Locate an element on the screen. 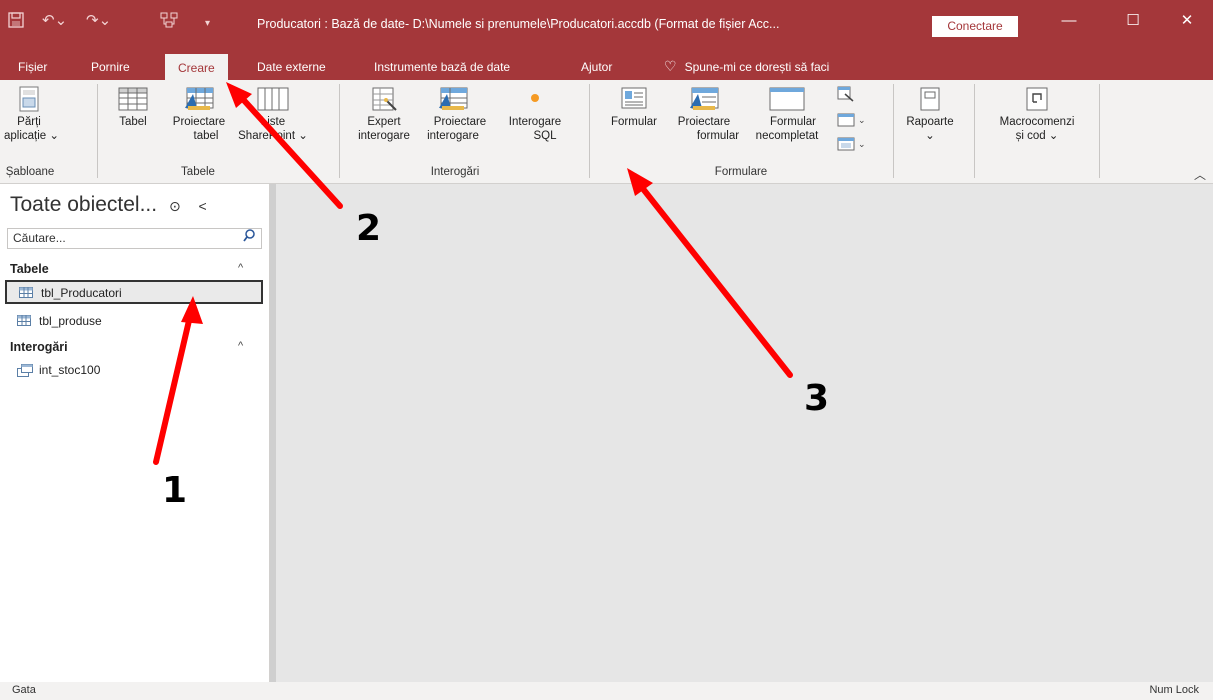  table-design-label-2: tabel is located at coordinates (206, 136).